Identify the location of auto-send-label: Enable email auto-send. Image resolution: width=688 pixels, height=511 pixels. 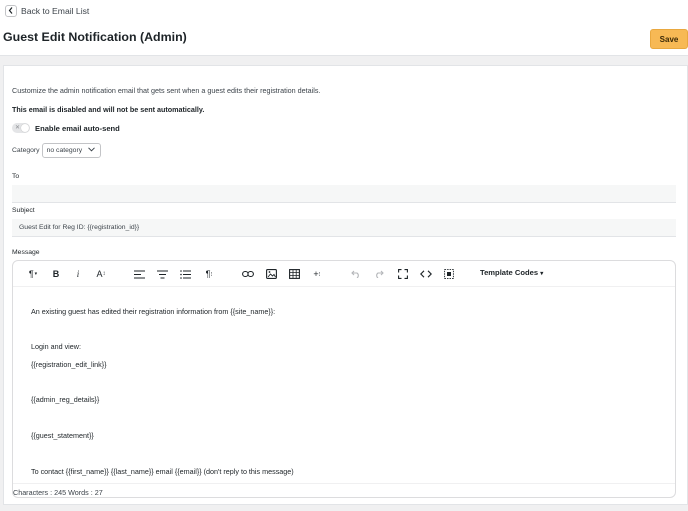
(77, 128).